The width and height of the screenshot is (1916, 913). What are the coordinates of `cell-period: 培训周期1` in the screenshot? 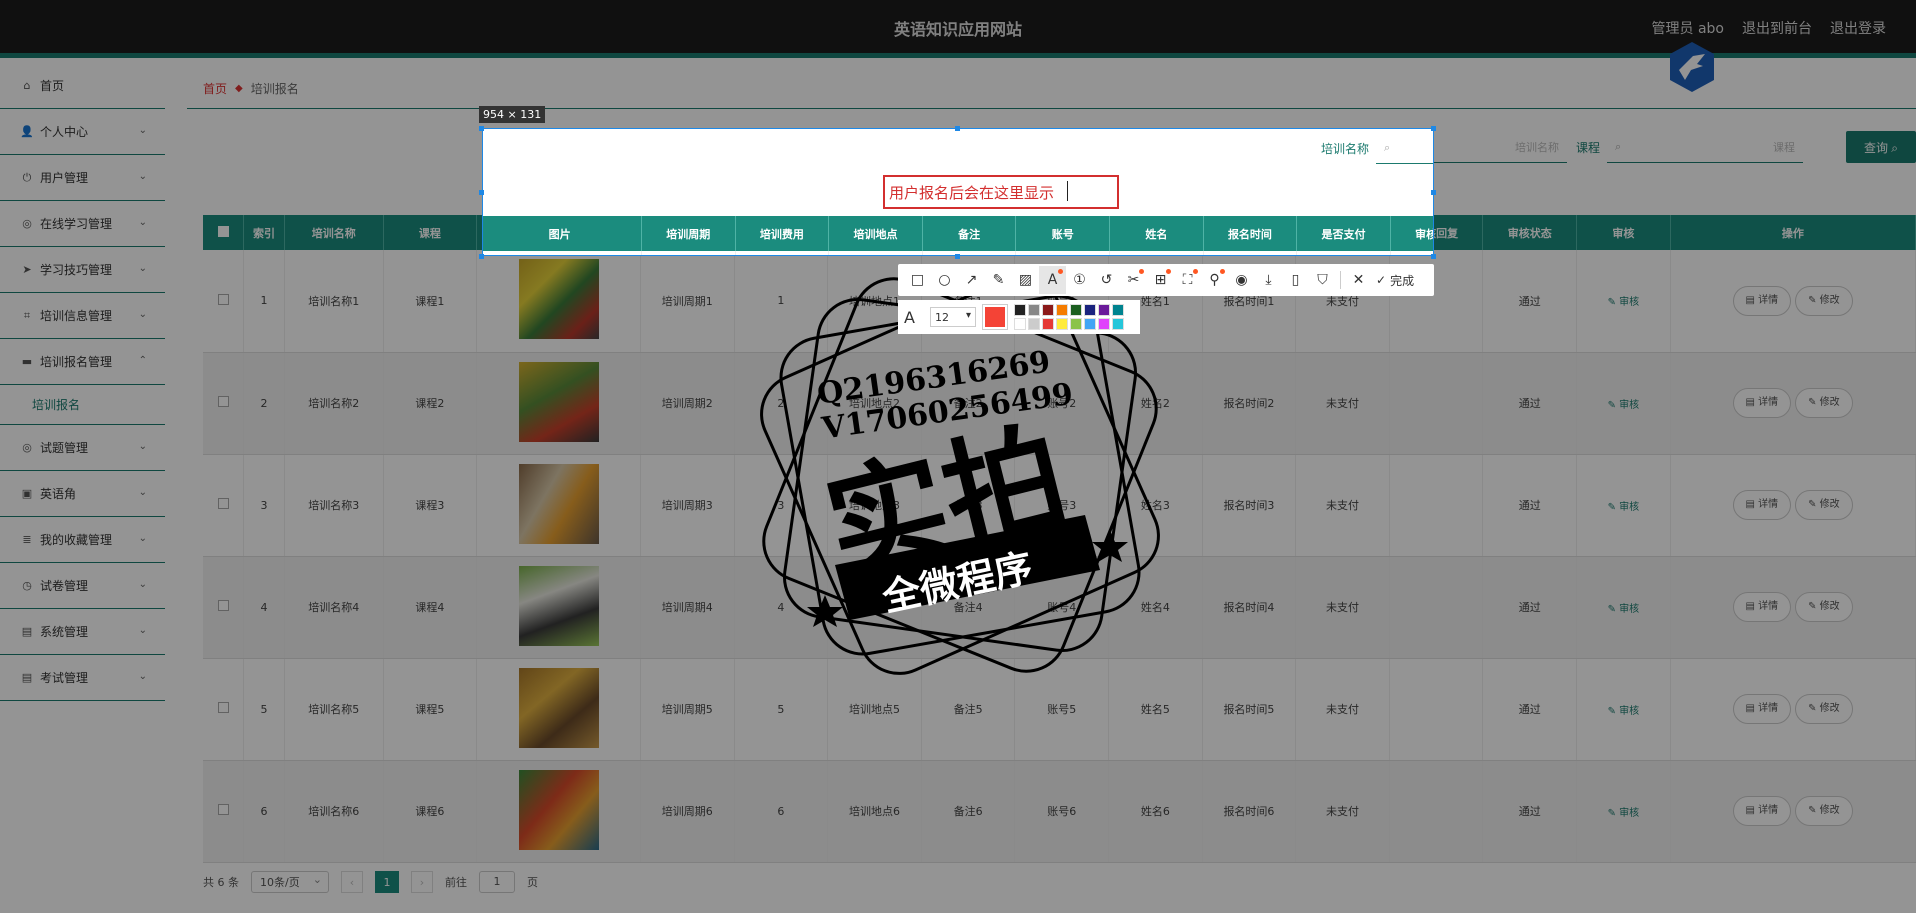 It's located at (688, 253).